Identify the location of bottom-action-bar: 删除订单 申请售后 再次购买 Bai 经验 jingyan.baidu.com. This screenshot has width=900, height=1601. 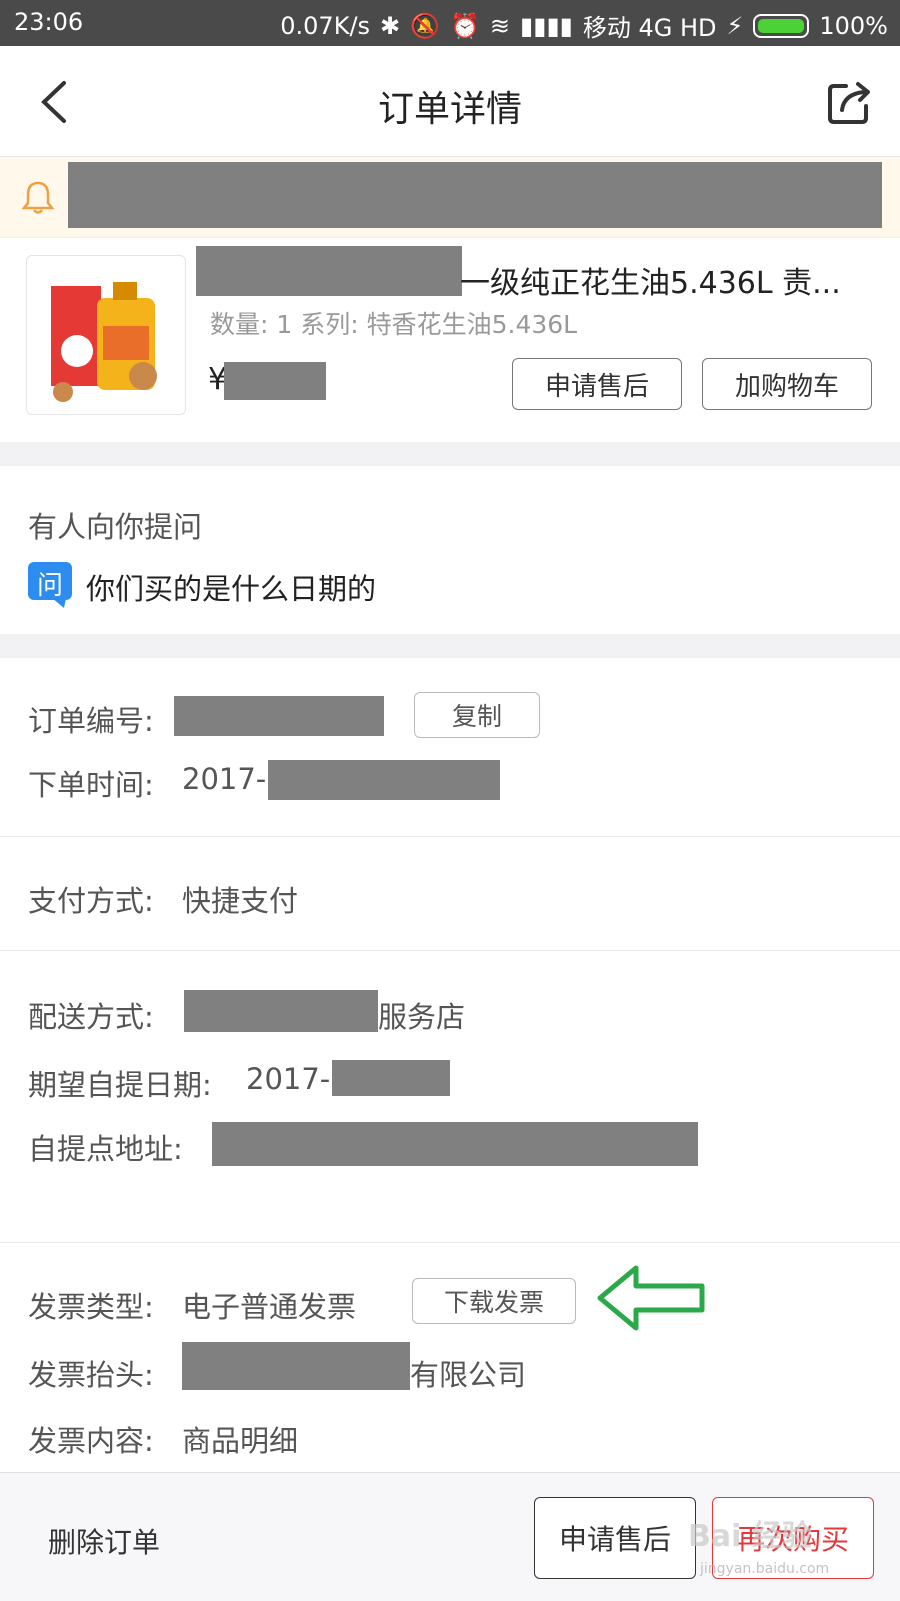
(450, 1536).